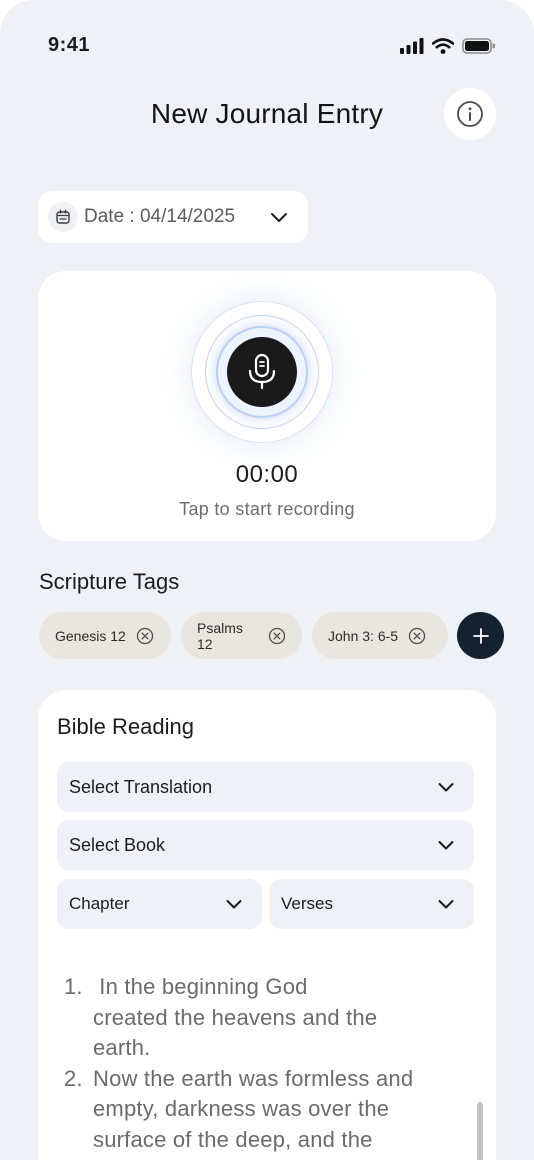  What do you see at coordinates (443, 46) in the screenshot?
I see `wifi-icon` at bounding box center [443, 46].